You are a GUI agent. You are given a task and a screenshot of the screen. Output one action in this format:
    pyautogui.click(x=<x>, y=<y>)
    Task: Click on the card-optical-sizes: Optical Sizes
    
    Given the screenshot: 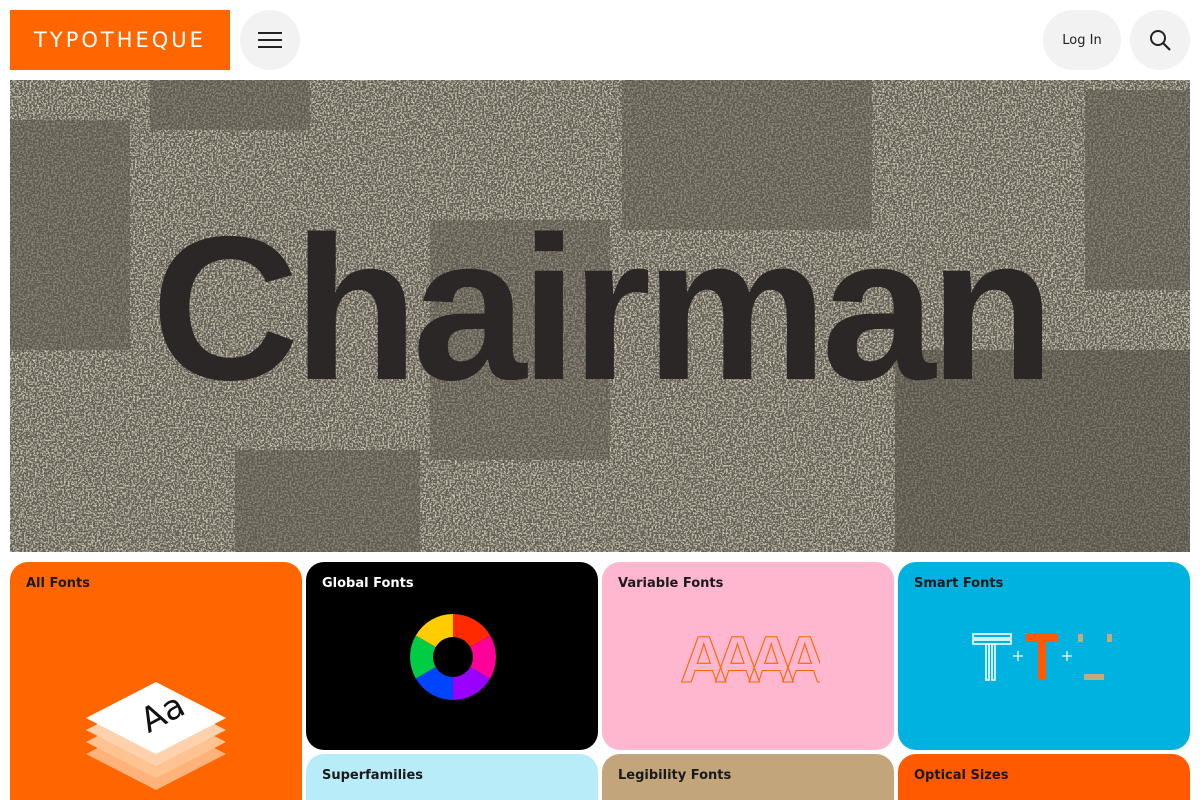 What is the action you would take?
    pyautogui.click(x=1044, y=777)
    